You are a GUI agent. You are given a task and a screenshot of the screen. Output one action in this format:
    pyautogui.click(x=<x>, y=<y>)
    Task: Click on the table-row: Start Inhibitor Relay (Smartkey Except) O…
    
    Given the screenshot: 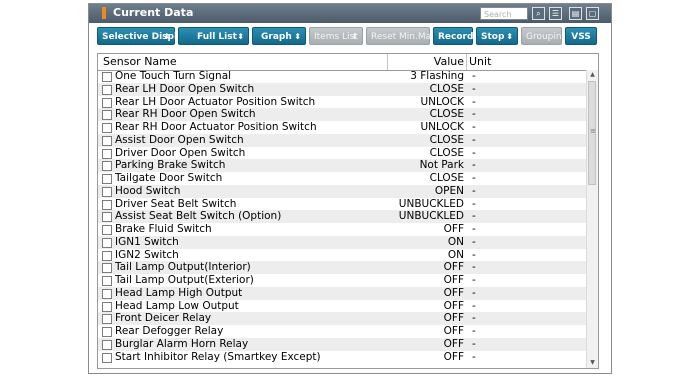 What is the action you would take?
    pyautogui.click(x=342, y=357)
    